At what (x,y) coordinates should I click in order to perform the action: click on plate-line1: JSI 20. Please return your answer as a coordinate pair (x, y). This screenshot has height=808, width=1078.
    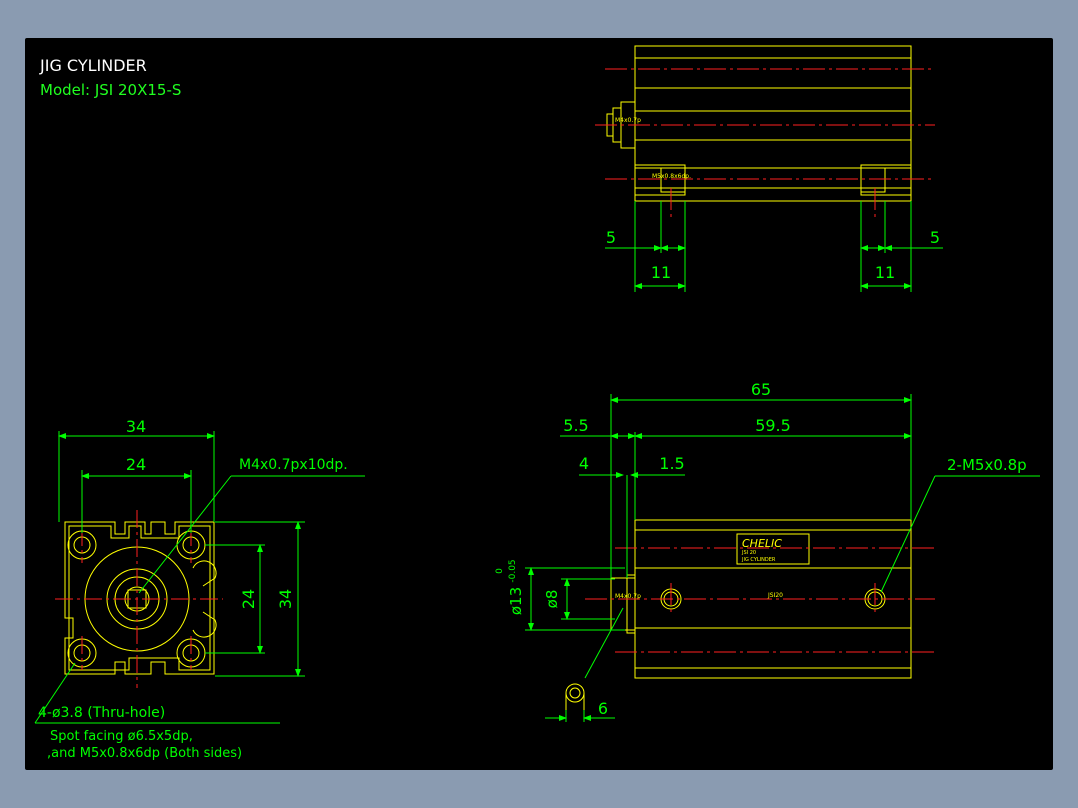
    Looking at the image, I should click on (748, 553).